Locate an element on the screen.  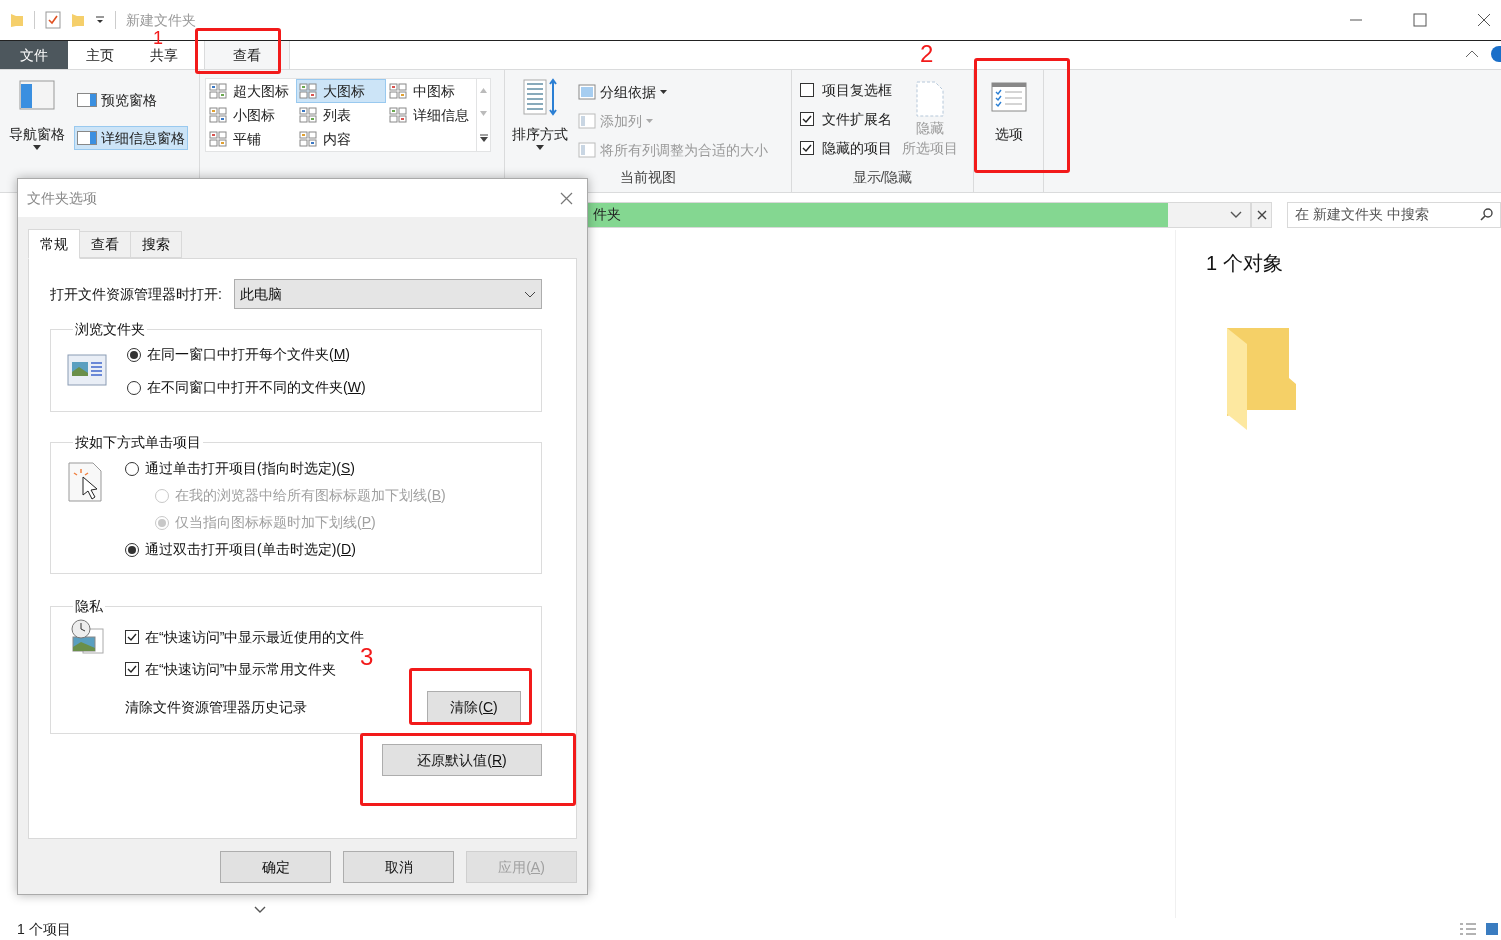
navigation-pane-icon is located at coordinates (37, 95).